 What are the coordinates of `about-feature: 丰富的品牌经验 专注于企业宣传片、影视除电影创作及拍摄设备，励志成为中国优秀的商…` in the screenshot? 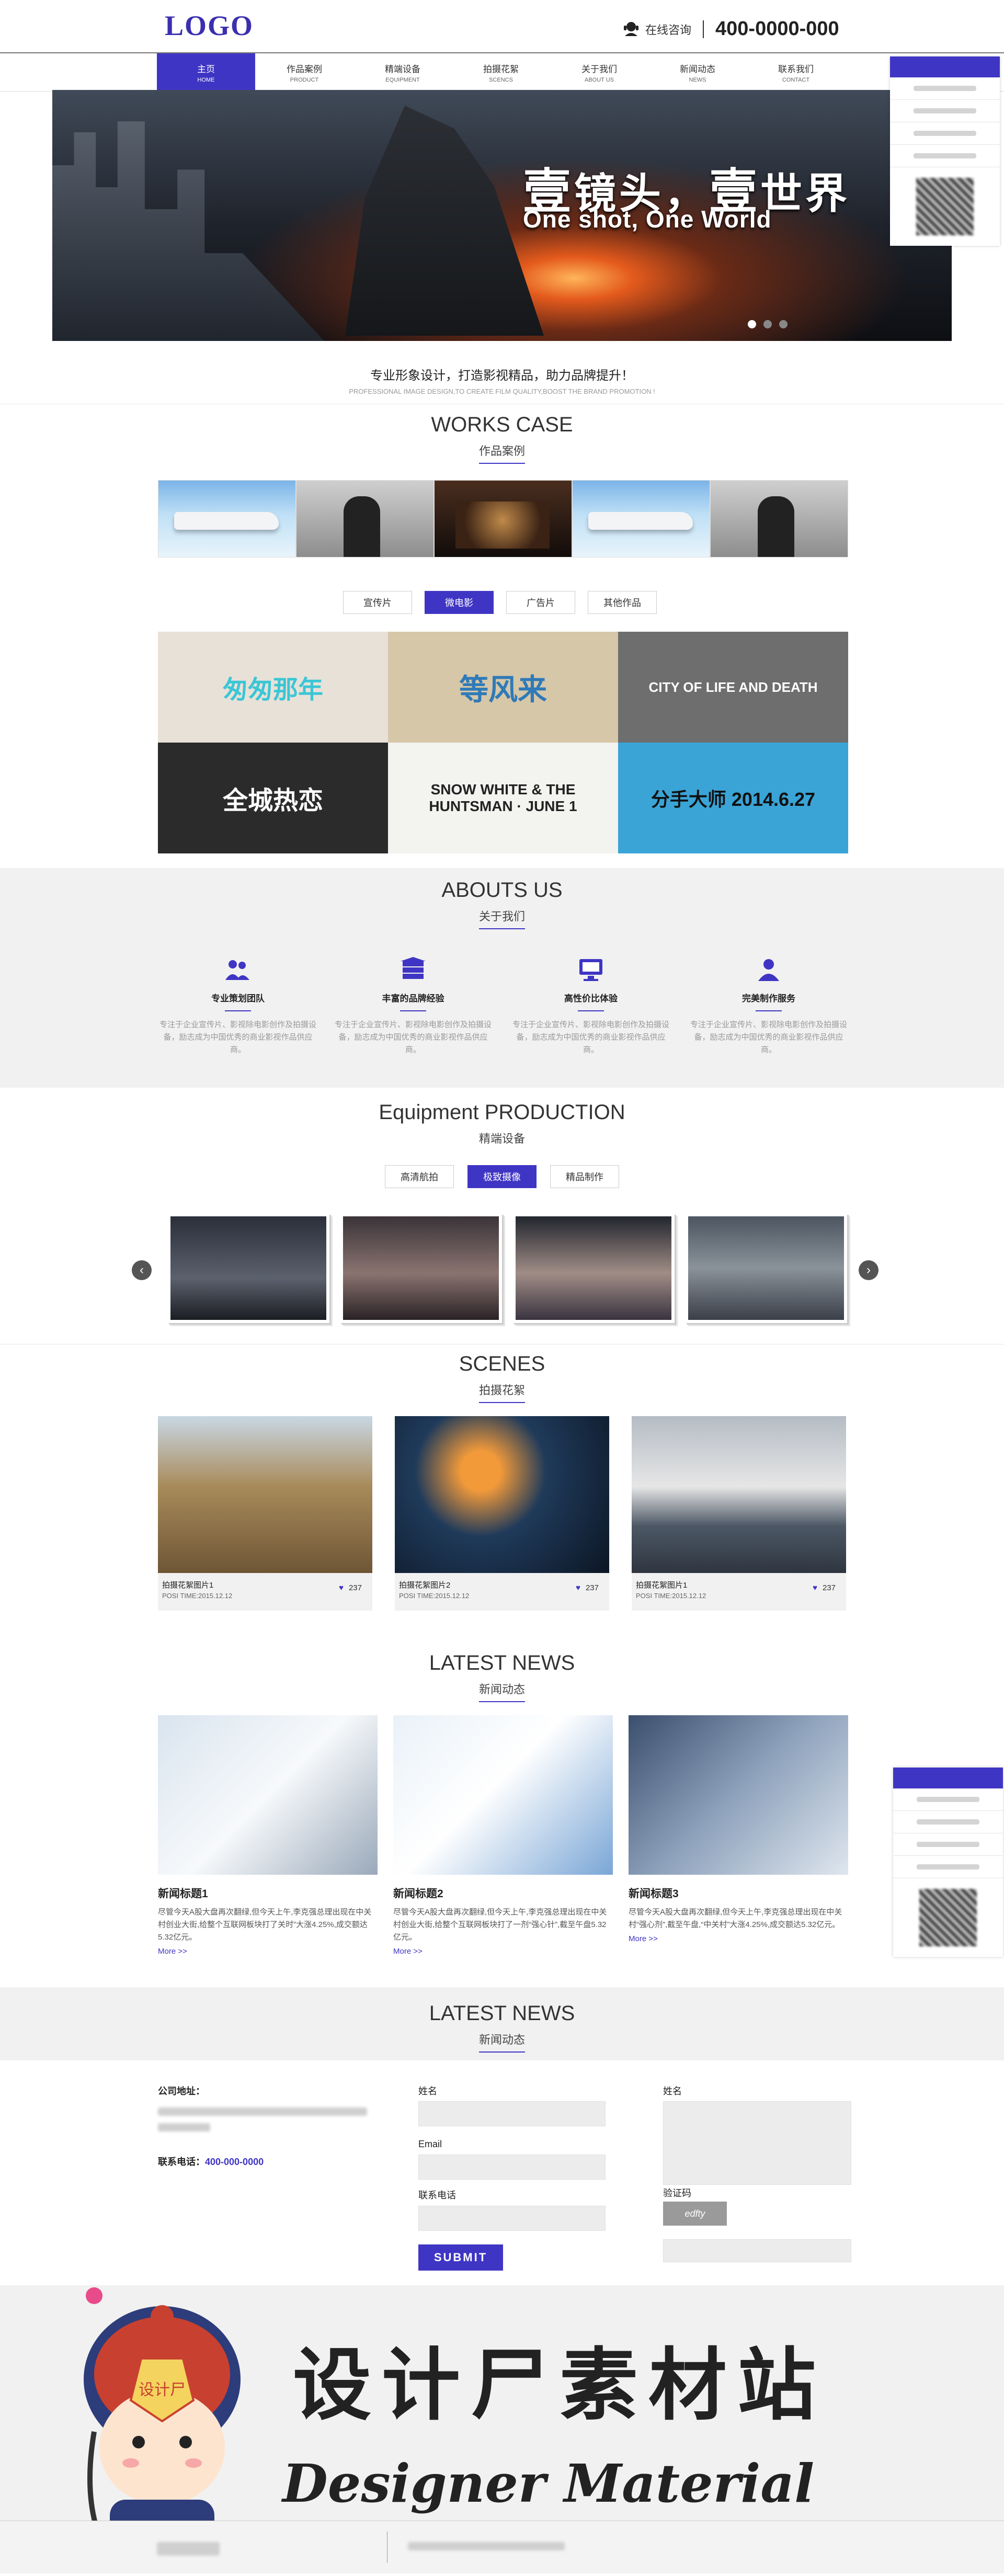 It's located at (414, 1007).